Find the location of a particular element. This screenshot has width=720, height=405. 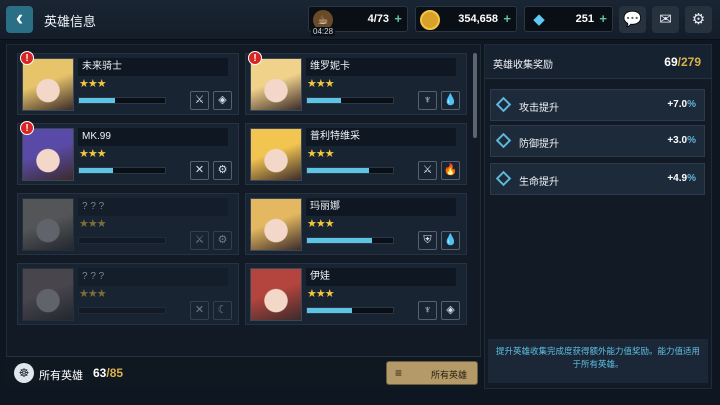

hero-name: MK.99 is located at coordinates (153, 137).